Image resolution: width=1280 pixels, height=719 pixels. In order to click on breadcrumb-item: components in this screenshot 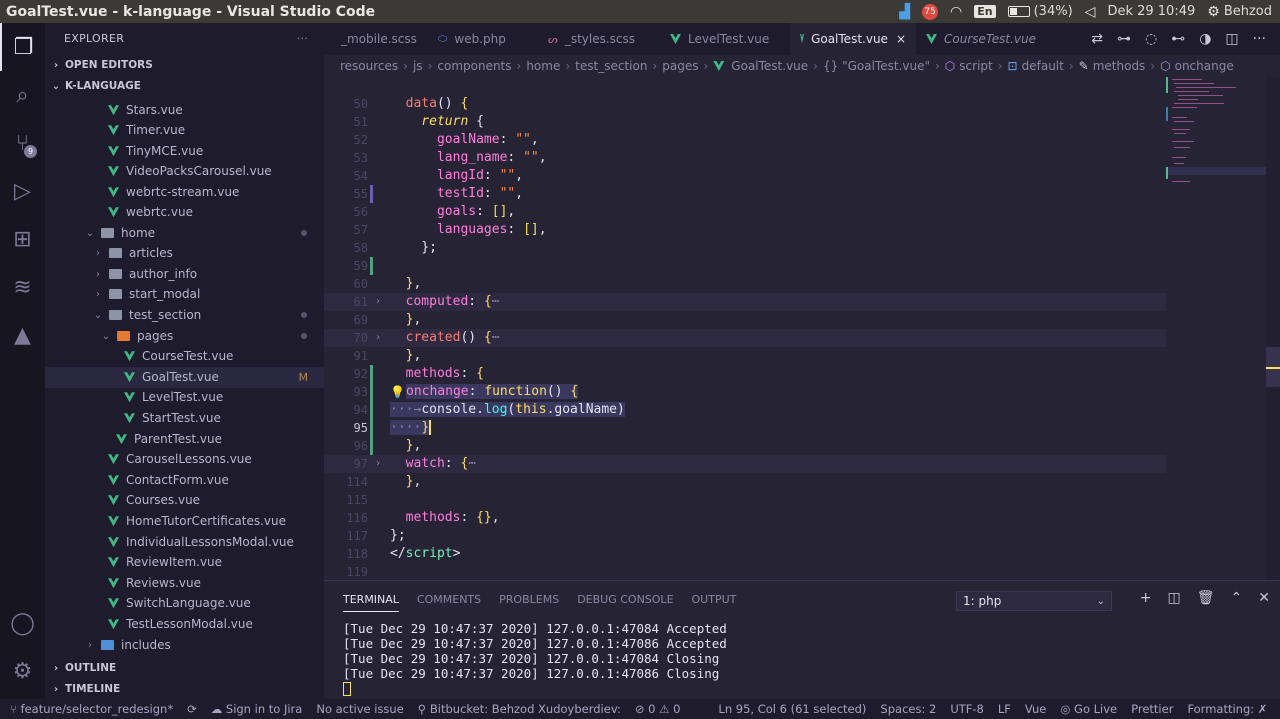, I will do `click(474, 66)`.